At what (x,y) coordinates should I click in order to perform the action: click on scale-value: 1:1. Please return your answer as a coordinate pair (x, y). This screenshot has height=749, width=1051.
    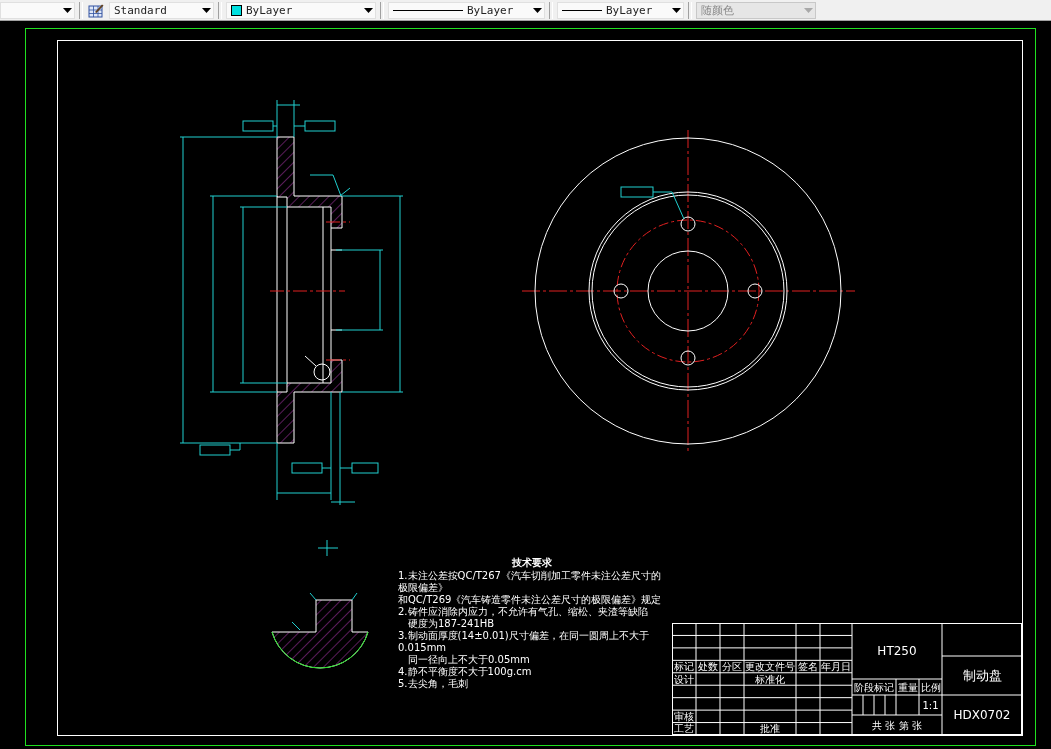
    Looking at the image, I should click on (930, 705).